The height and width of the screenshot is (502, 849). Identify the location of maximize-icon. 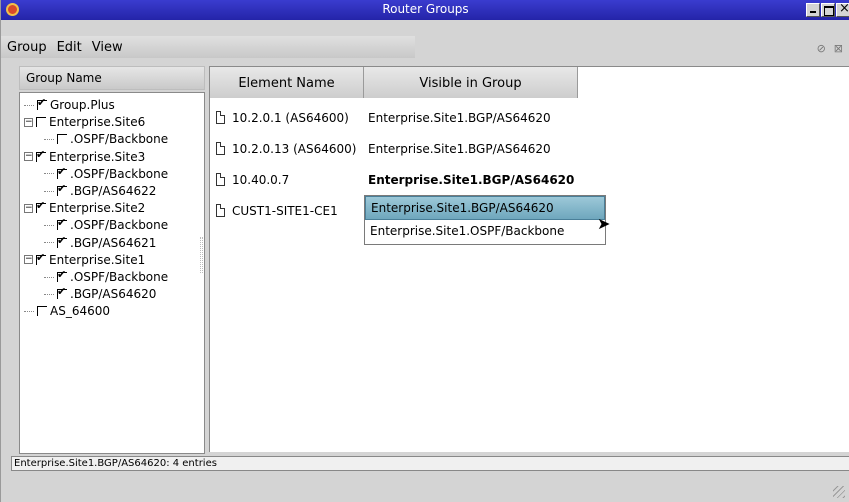
(828, 10).